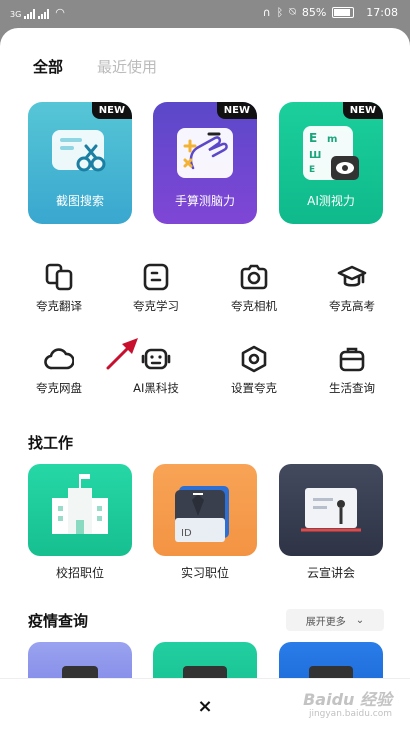 This screenshot has width=410, height=730. I want to click on signal-indicators: 3G ◠, so click(37, 12).